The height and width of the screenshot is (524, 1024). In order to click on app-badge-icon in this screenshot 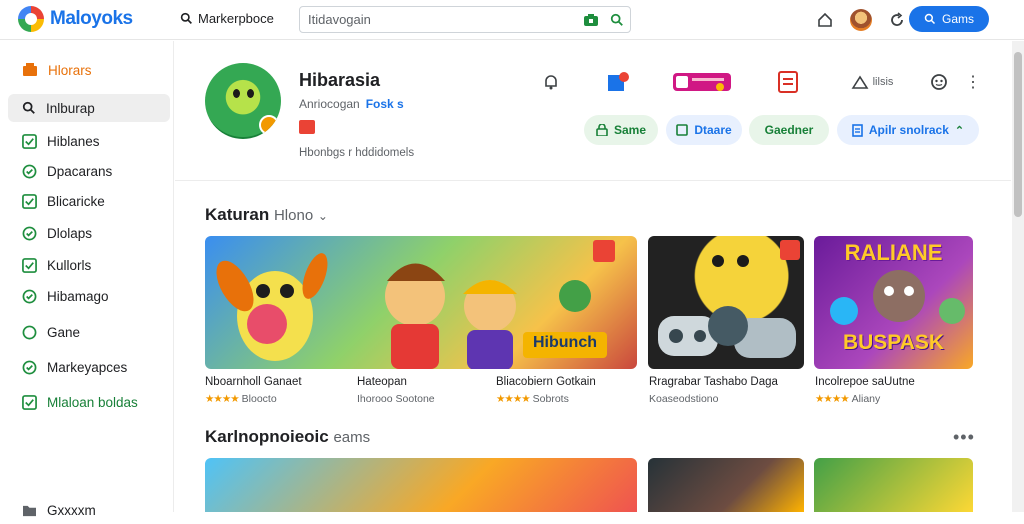, I will do `click(269, 125)`.